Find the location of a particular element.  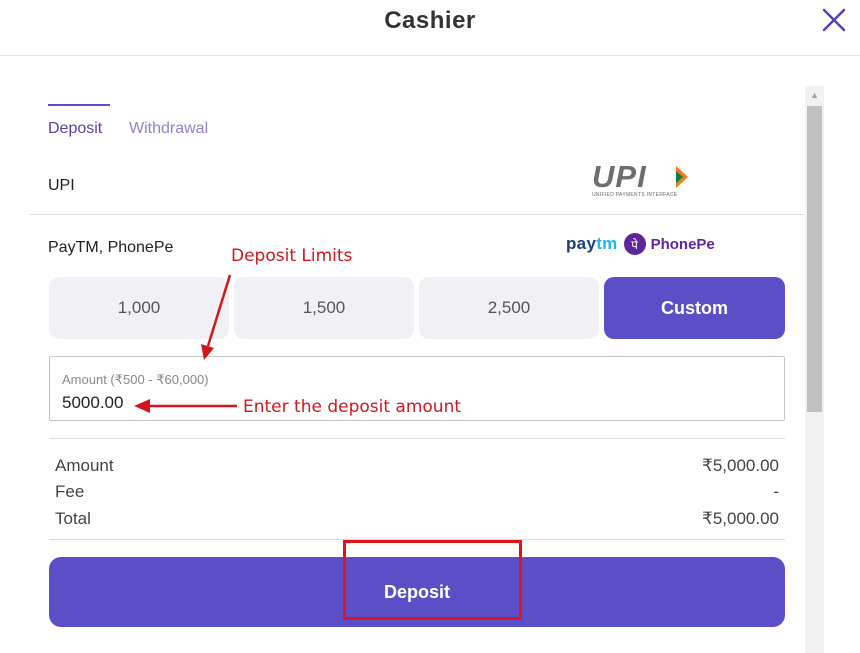

upi-logo: UPI UNIFIED PAYMENTS INTERFACE is located at coordinates (645, 181).